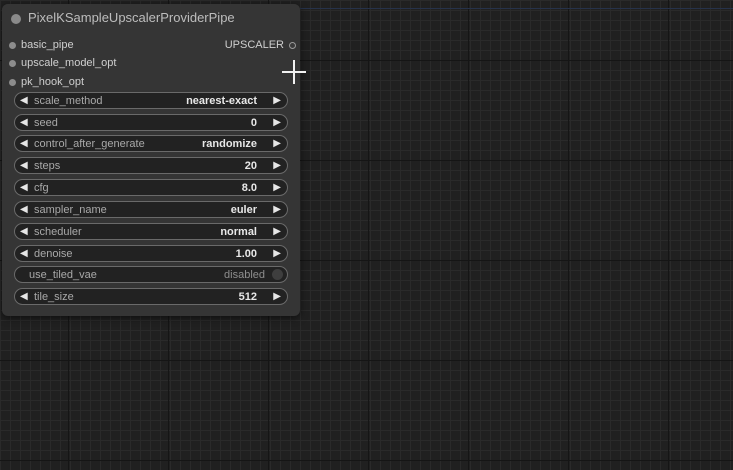  What do you see at coordinates (16, 19) in the screenshot?
I see `collapse-dot-icon` at bounding box center [16, 19].